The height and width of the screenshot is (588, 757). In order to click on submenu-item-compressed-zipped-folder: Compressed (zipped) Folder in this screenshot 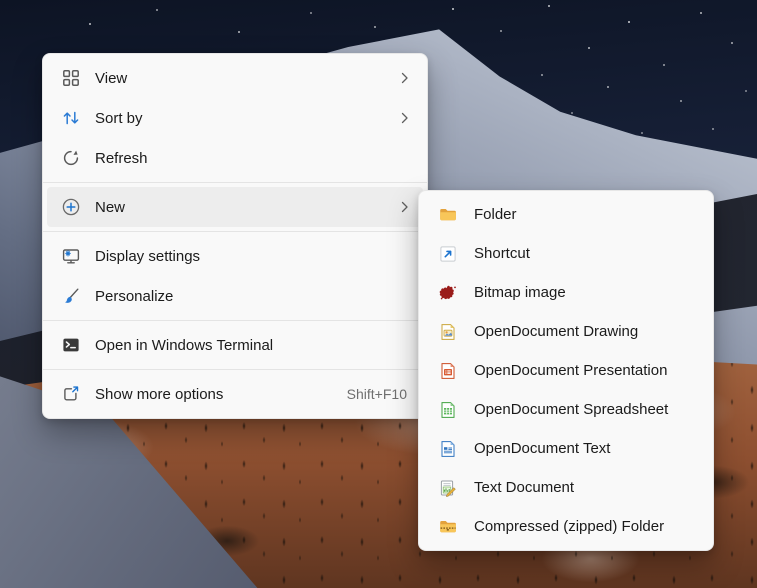, I will do `click(566, 526)`.